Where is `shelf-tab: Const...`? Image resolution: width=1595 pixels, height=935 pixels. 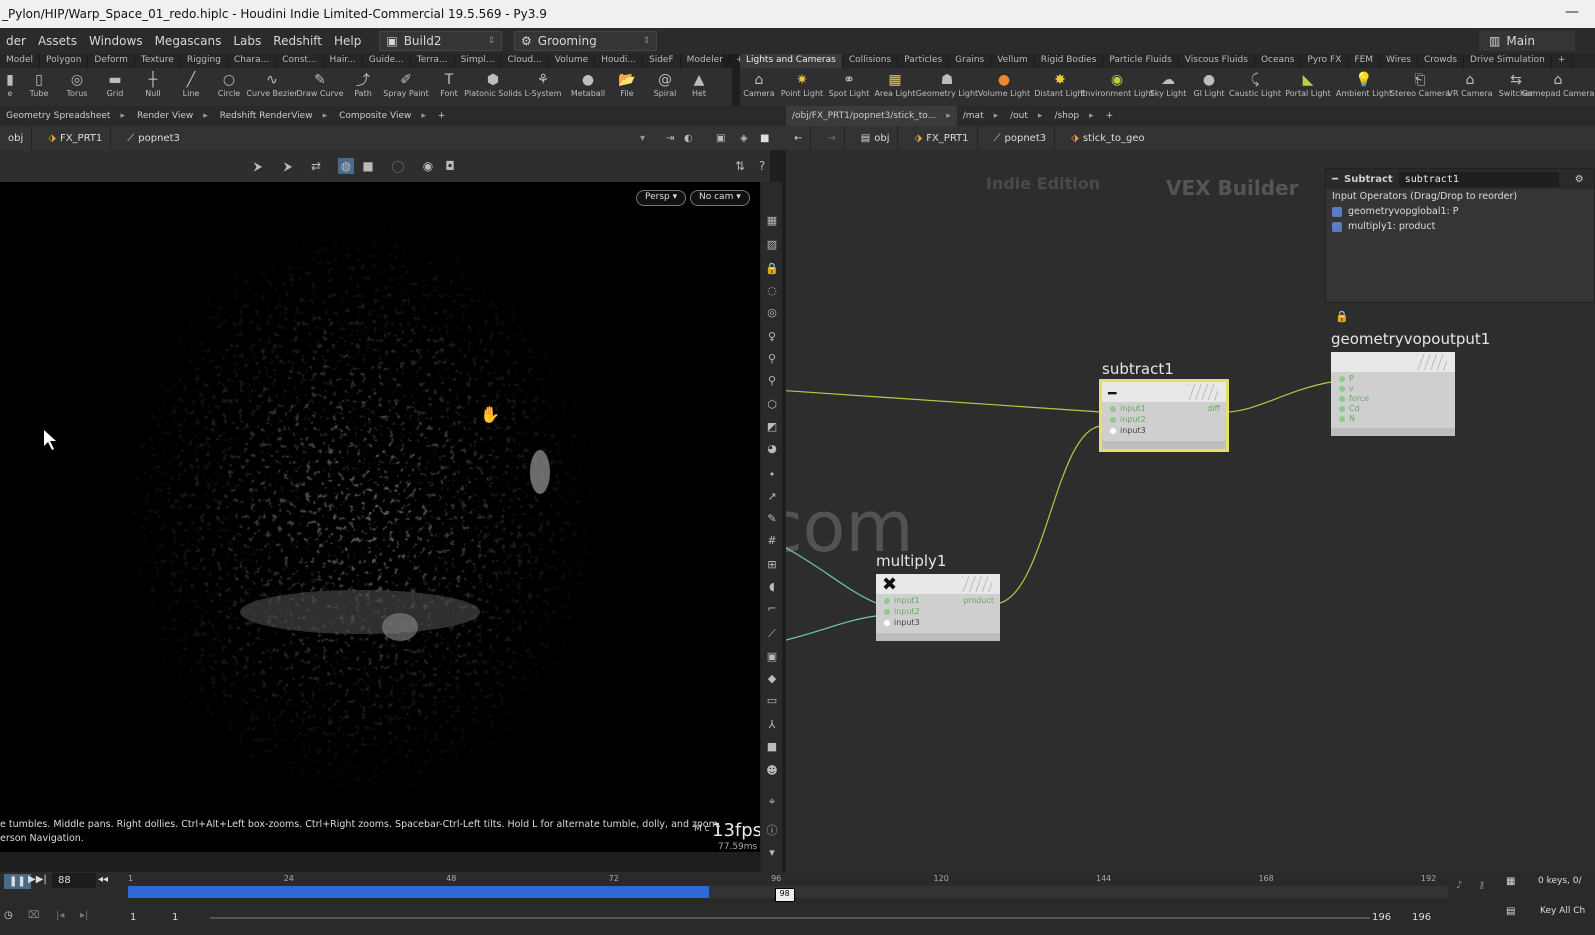
shelf-tab: Const... is located at coordinates (300, 61).